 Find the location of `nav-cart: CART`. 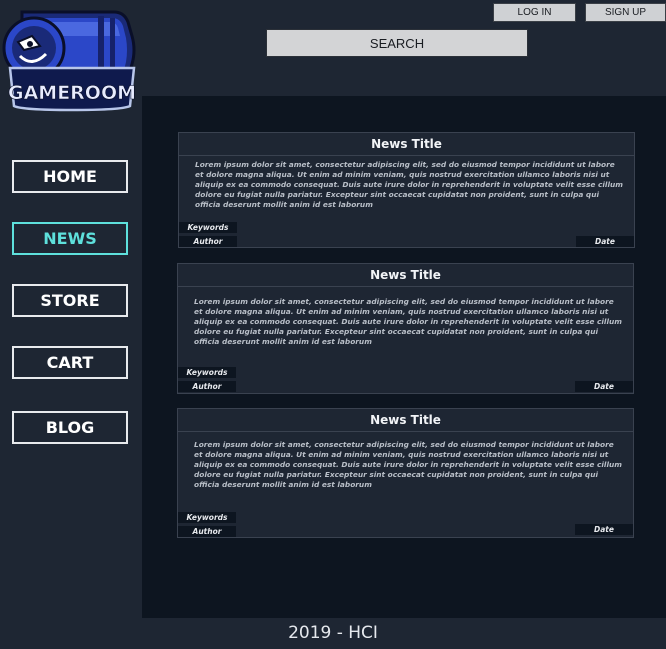

nav-cart: CART is located at coordinates (70, 362).